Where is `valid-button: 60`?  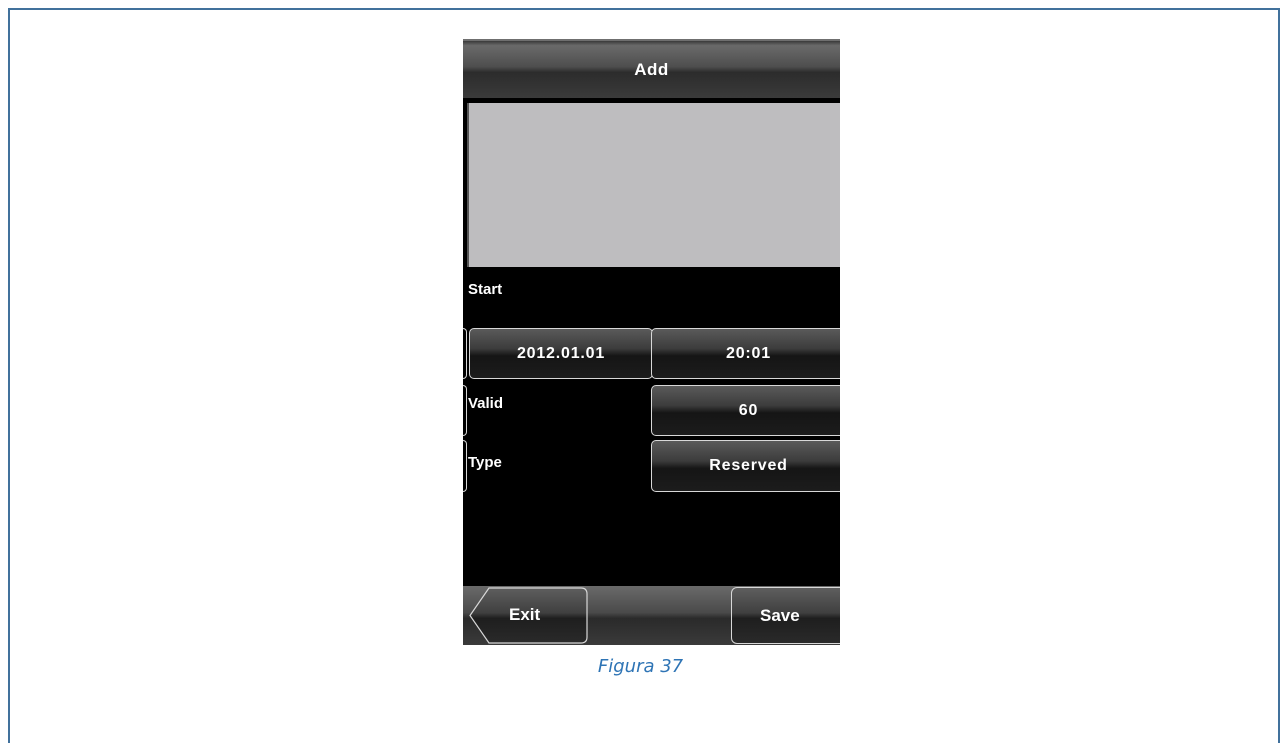
valid-button: 60 is located at coordinates (745, 410).